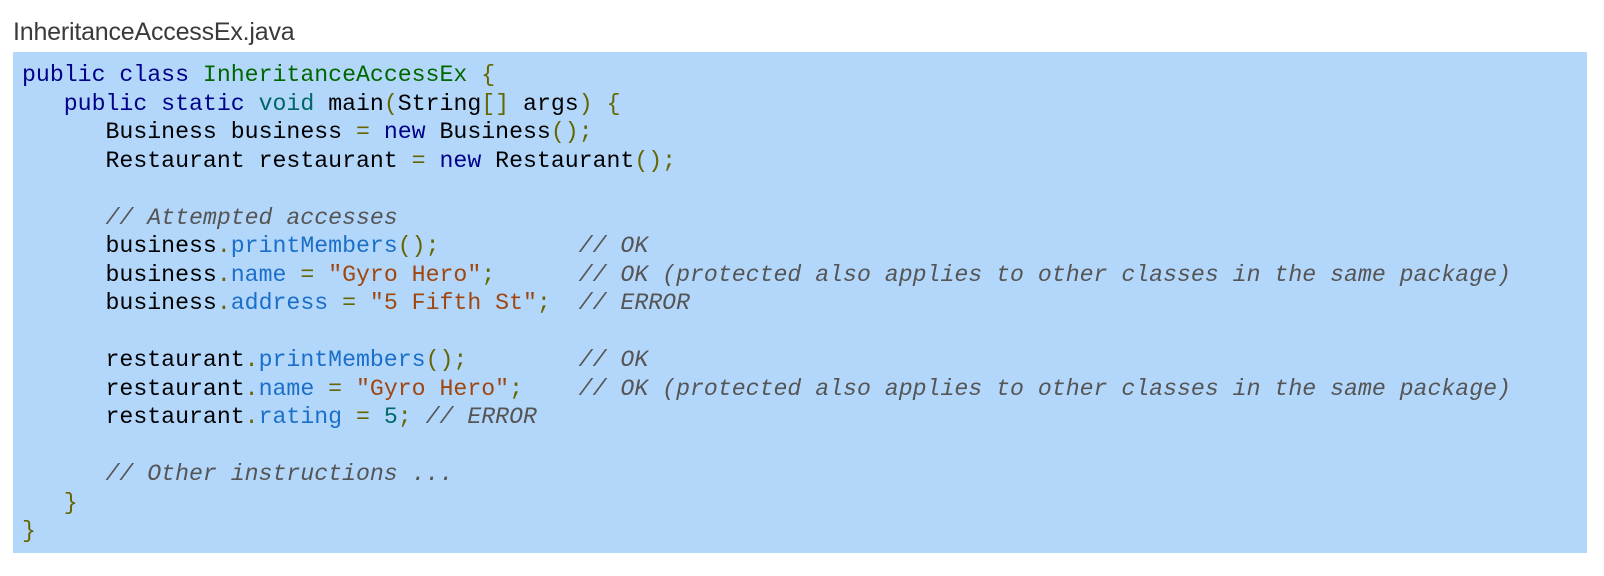 This screenshot has width=1604, height=576. Describe the element at coordinates (154, 32) in the screenshot. I see `file-title: InheritanceAccessEx.java` at that location.